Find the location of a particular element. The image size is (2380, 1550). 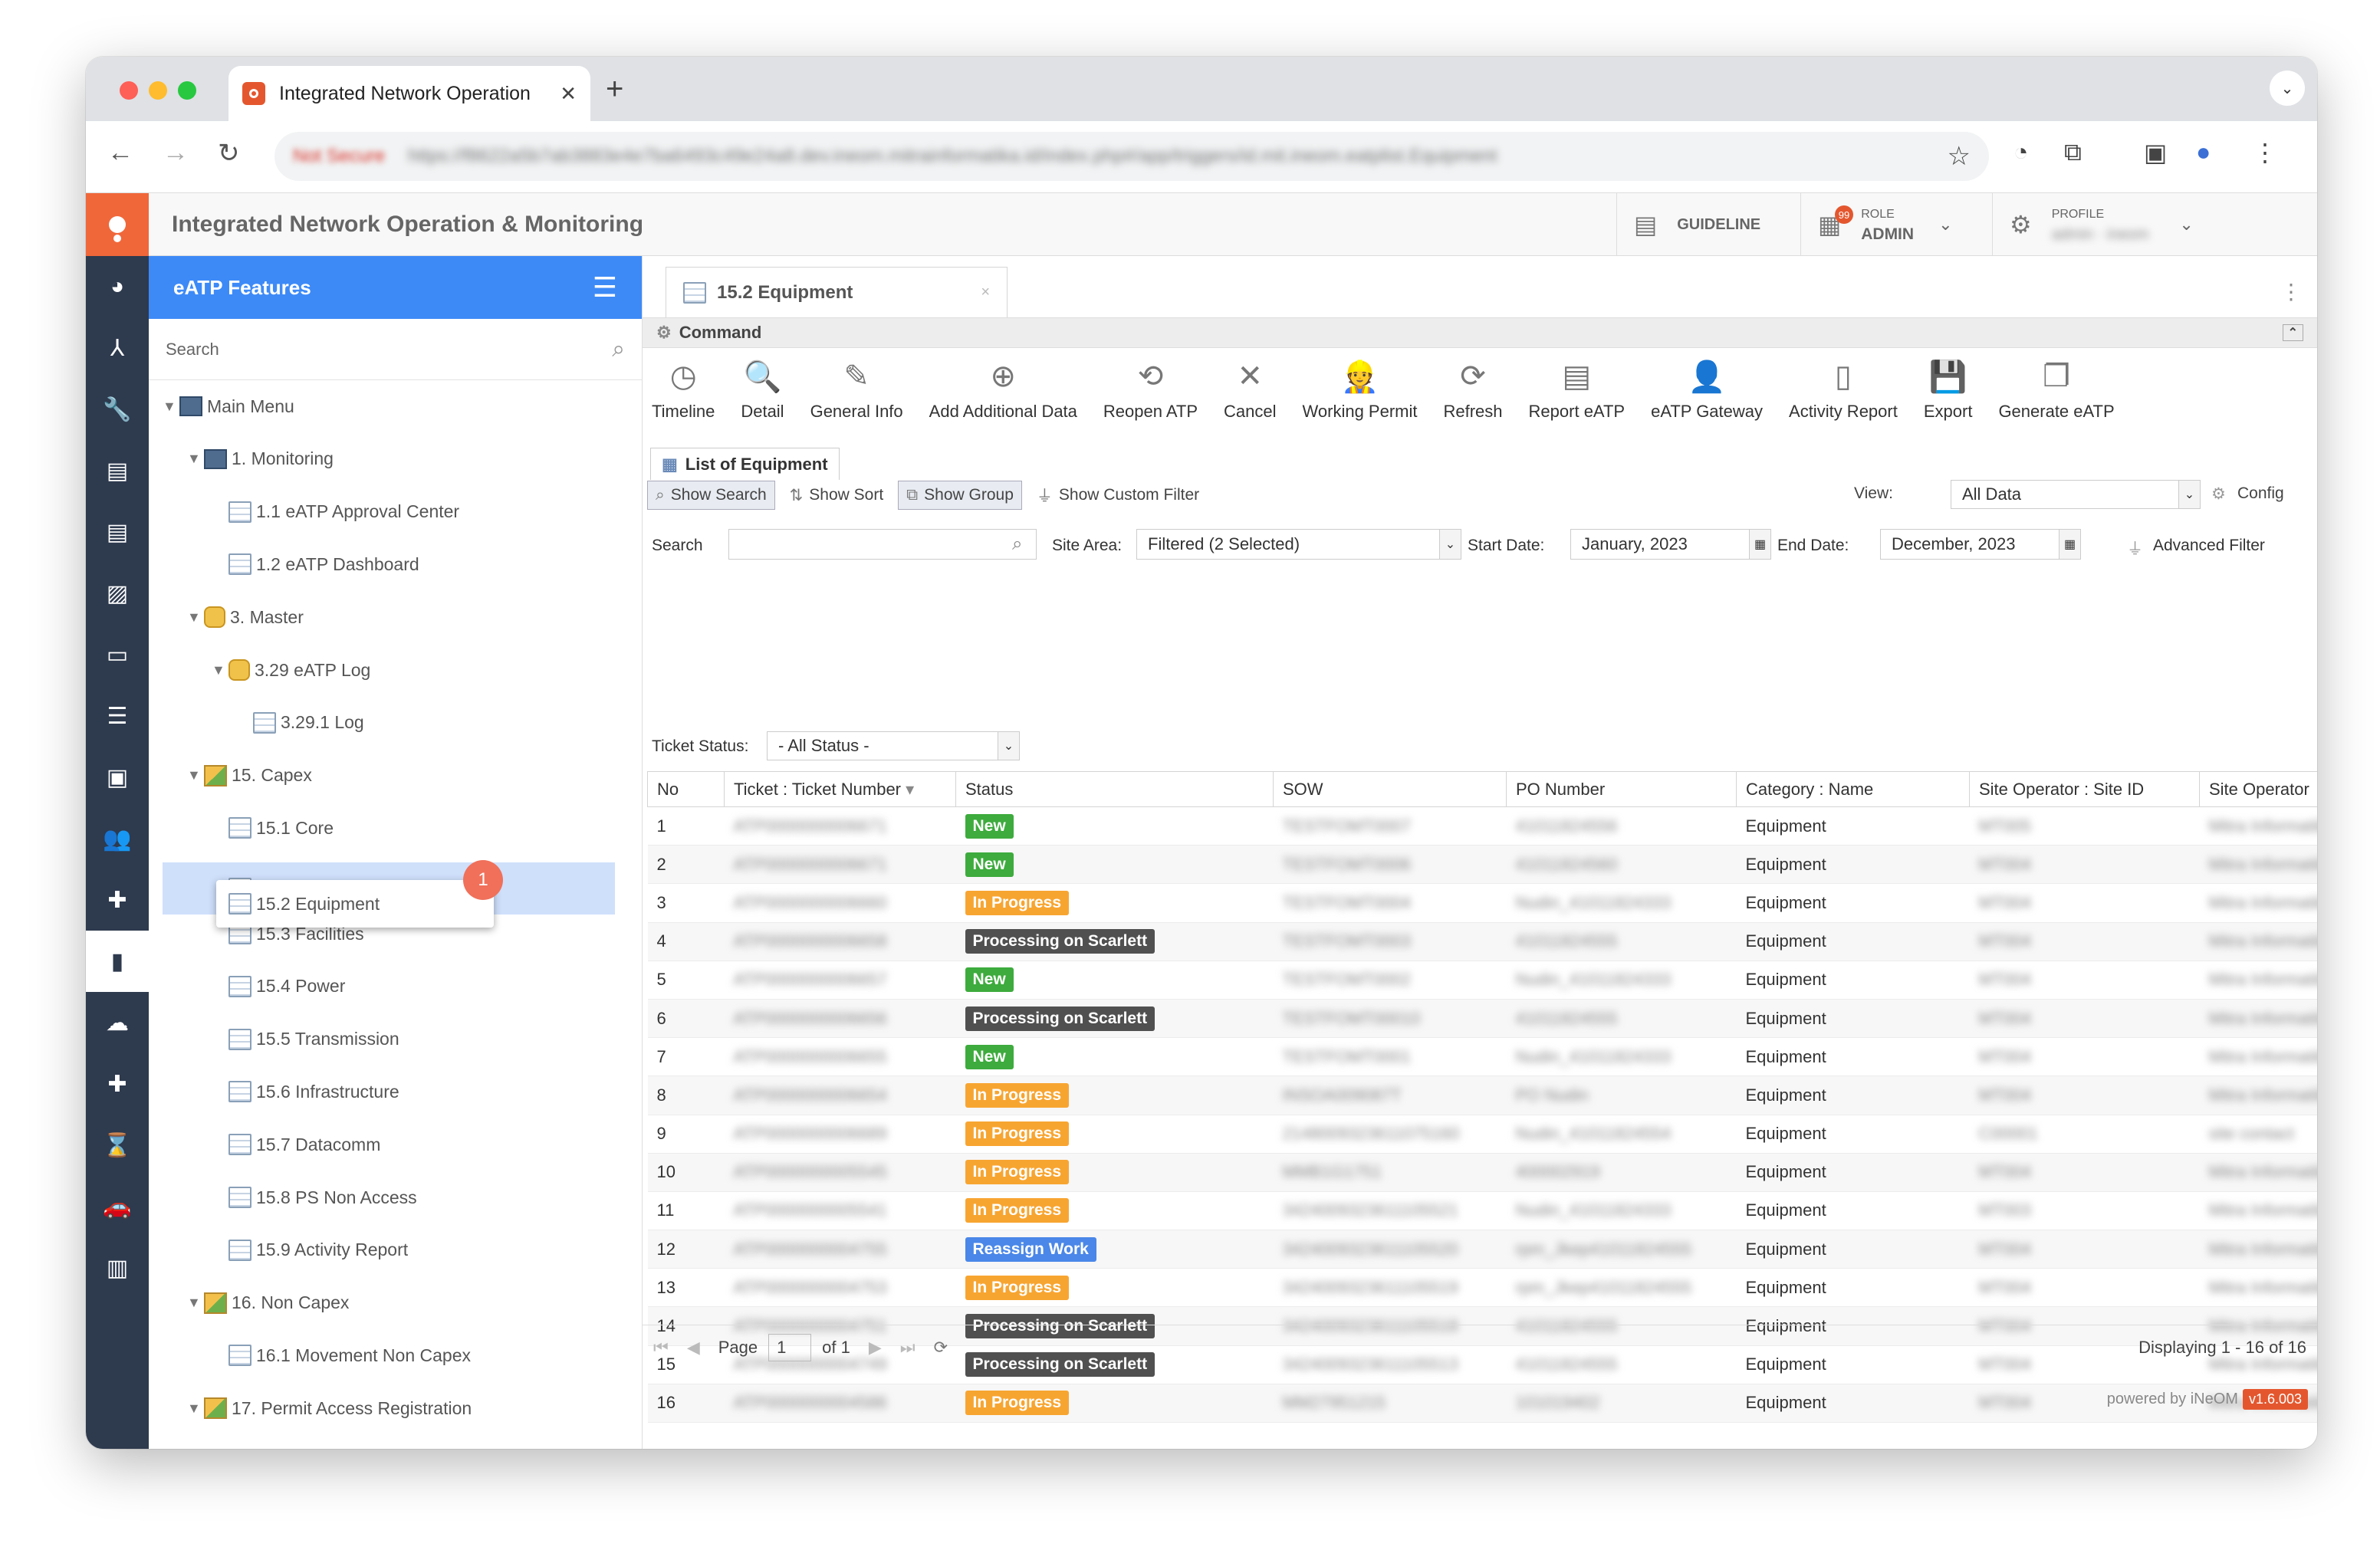

sidebar-item: 3.29.1 Log is located at coordinates (263, 722).